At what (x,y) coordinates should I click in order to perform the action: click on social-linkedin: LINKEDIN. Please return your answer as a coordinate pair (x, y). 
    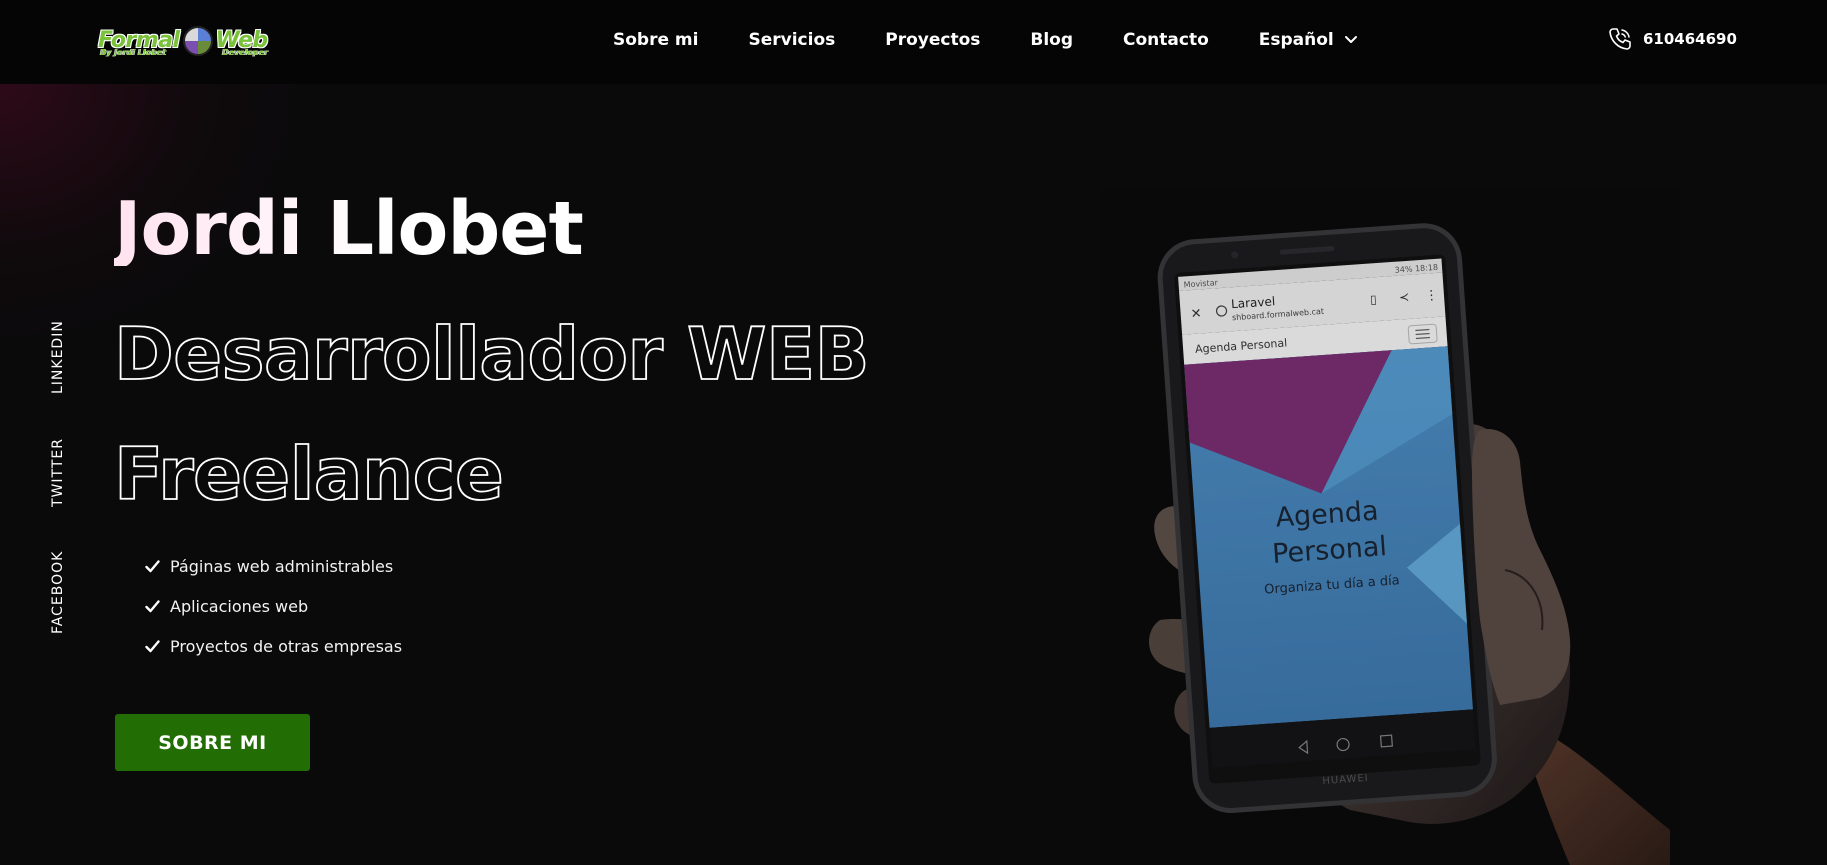
    Looking at the image, I should click on (58, 357).